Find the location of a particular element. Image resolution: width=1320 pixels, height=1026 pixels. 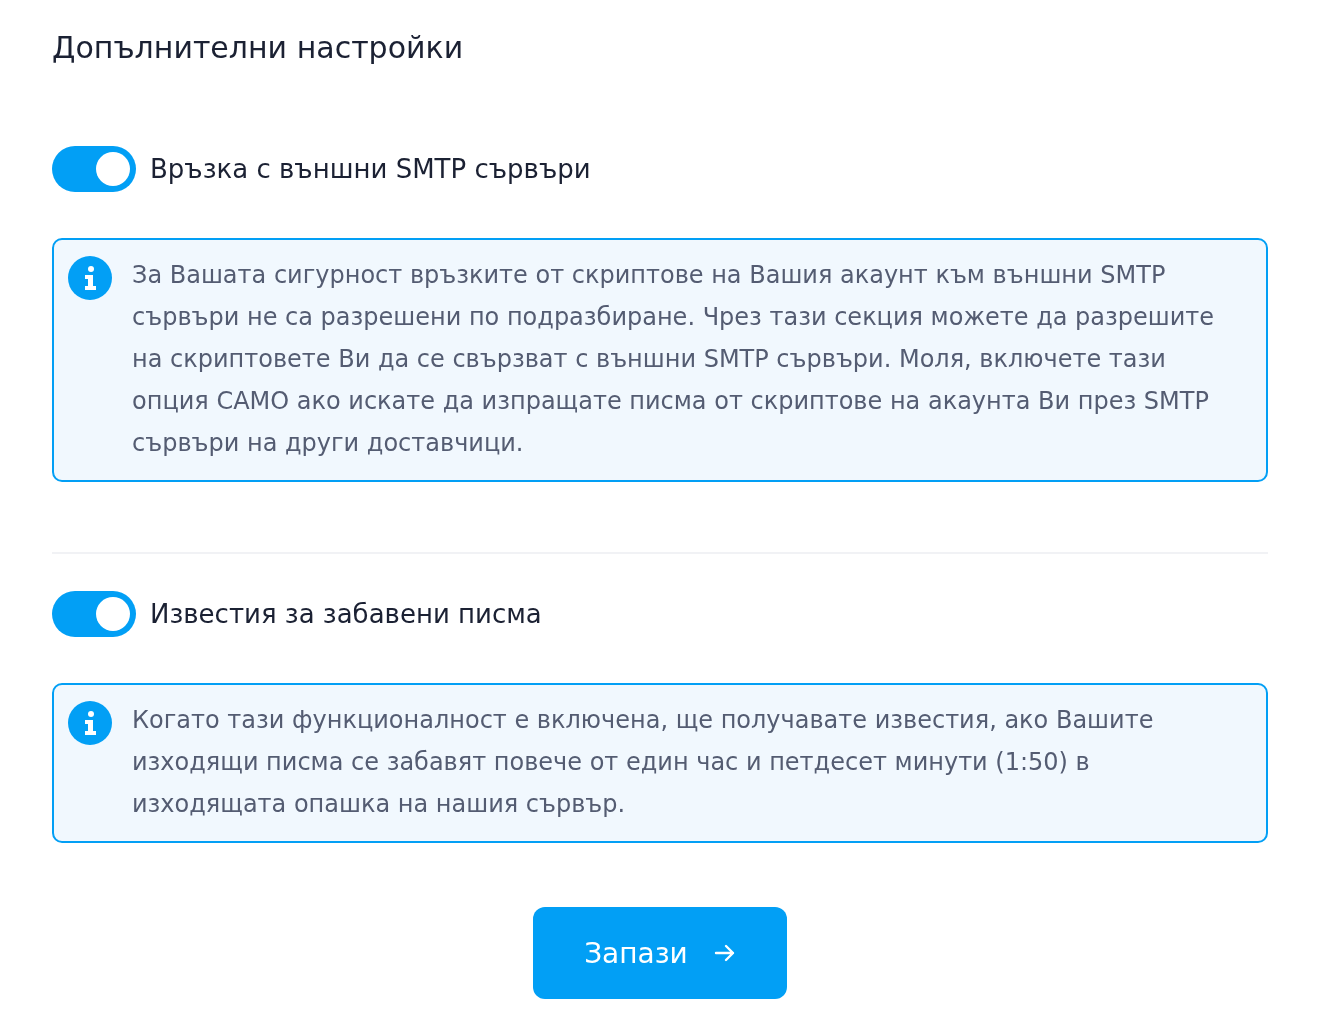

arrow-right-icon is located at coordinates (724, 953).